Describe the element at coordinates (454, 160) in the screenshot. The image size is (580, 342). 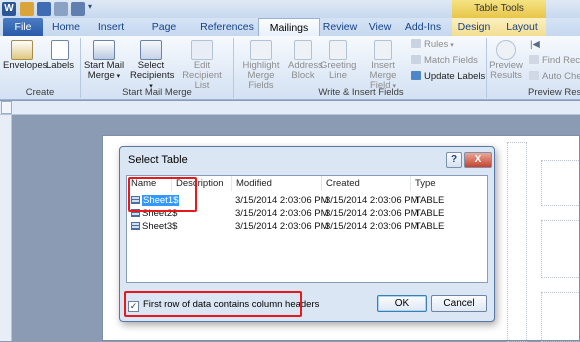
I see `help-button: ?` at that location.